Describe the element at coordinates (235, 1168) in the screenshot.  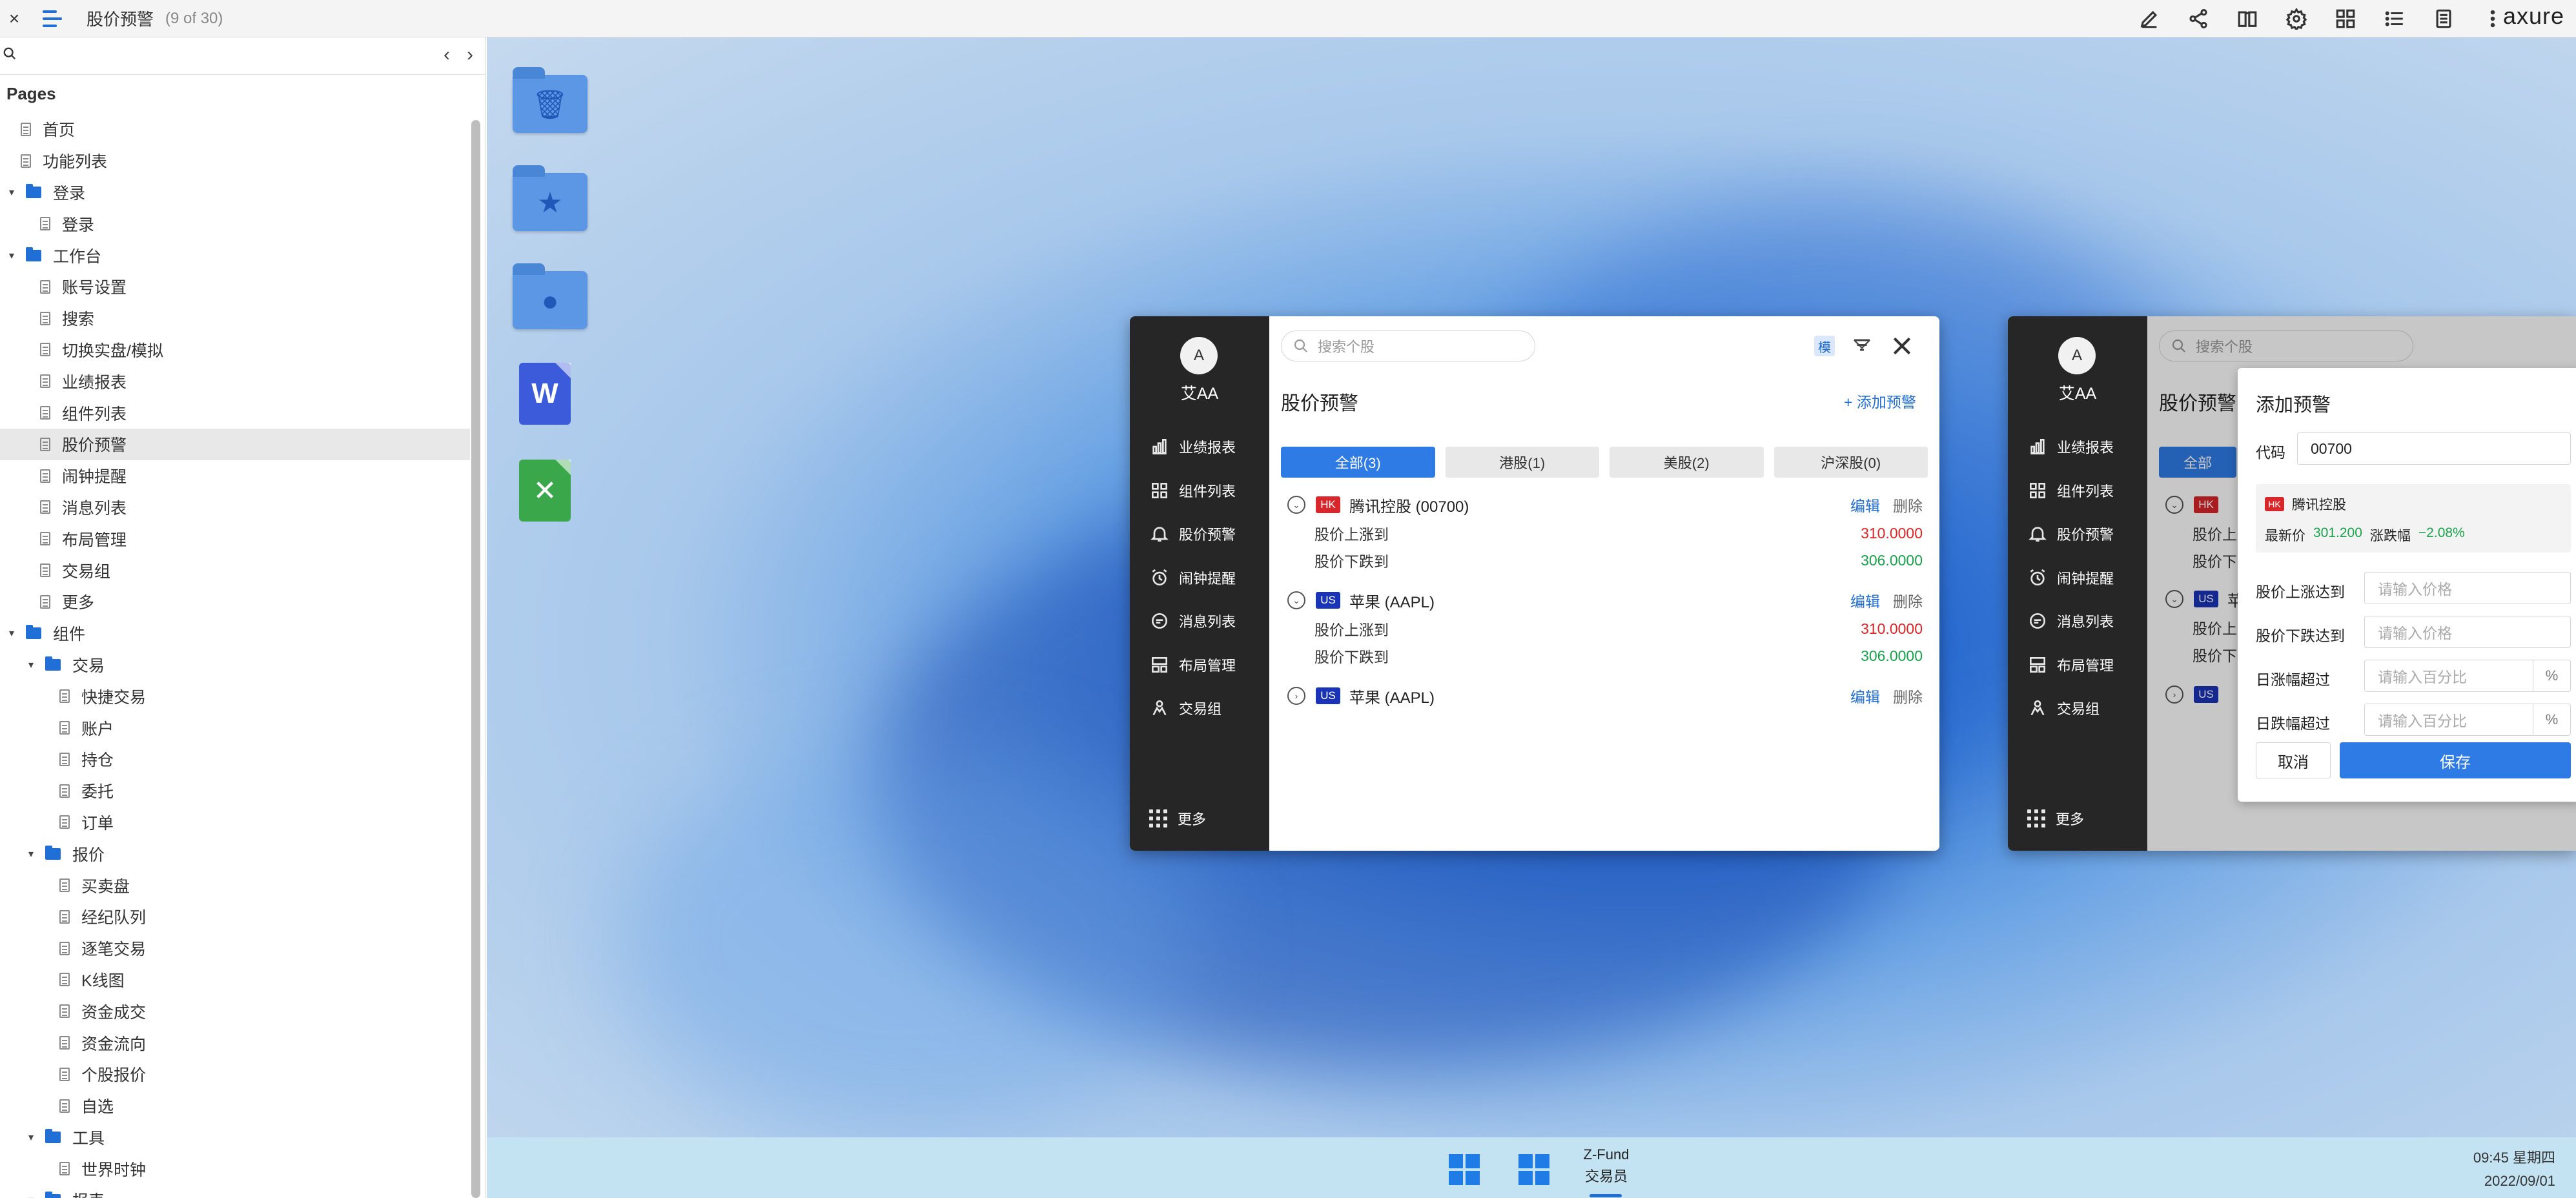
I see `tree-page: 世界时钟` at that location.